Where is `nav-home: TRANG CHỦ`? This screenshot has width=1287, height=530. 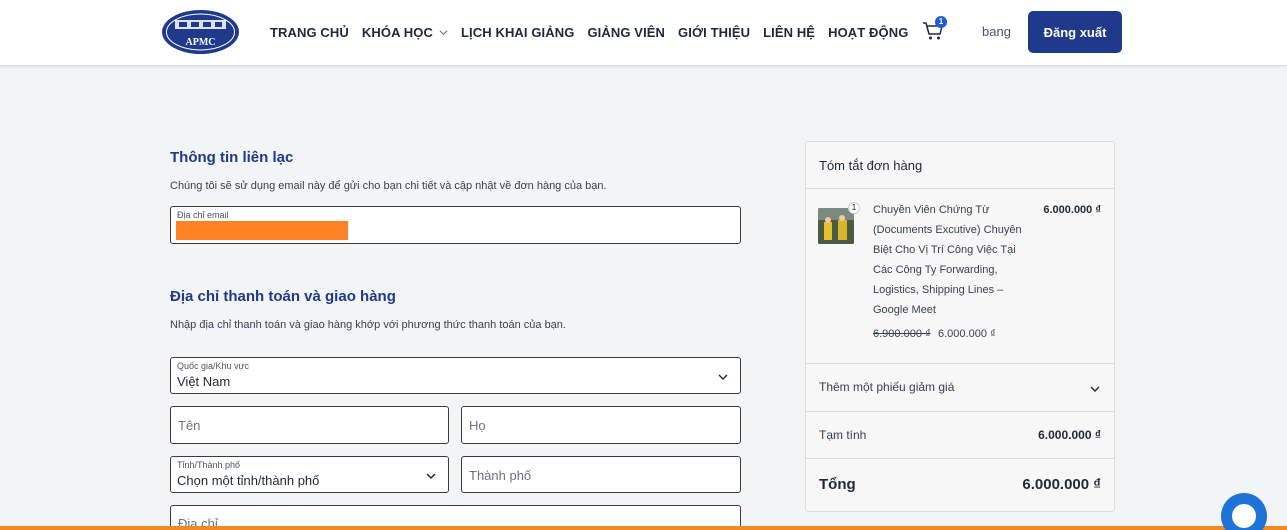
nav-home: TRANG CHỦ is located at coordinates (309, 32).